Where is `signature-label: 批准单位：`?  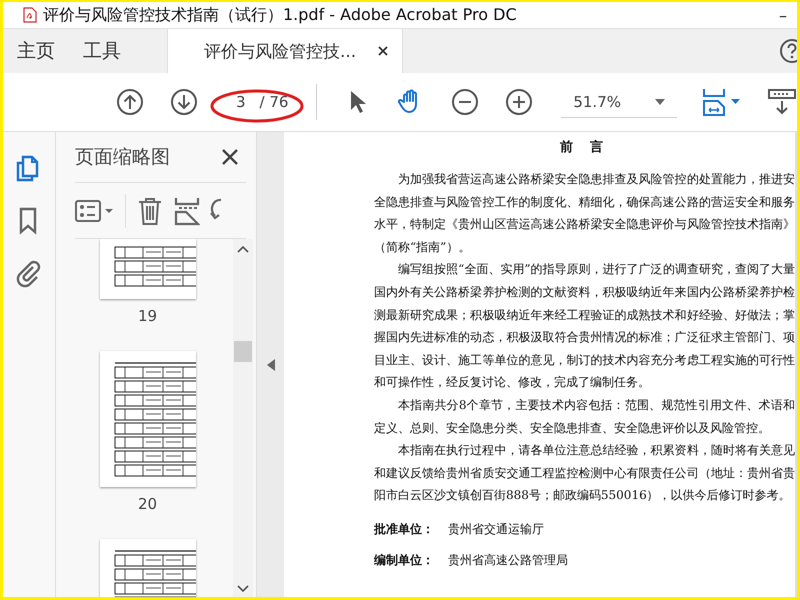 signature-label: 批准单位： is located at coordinates (404, 529).